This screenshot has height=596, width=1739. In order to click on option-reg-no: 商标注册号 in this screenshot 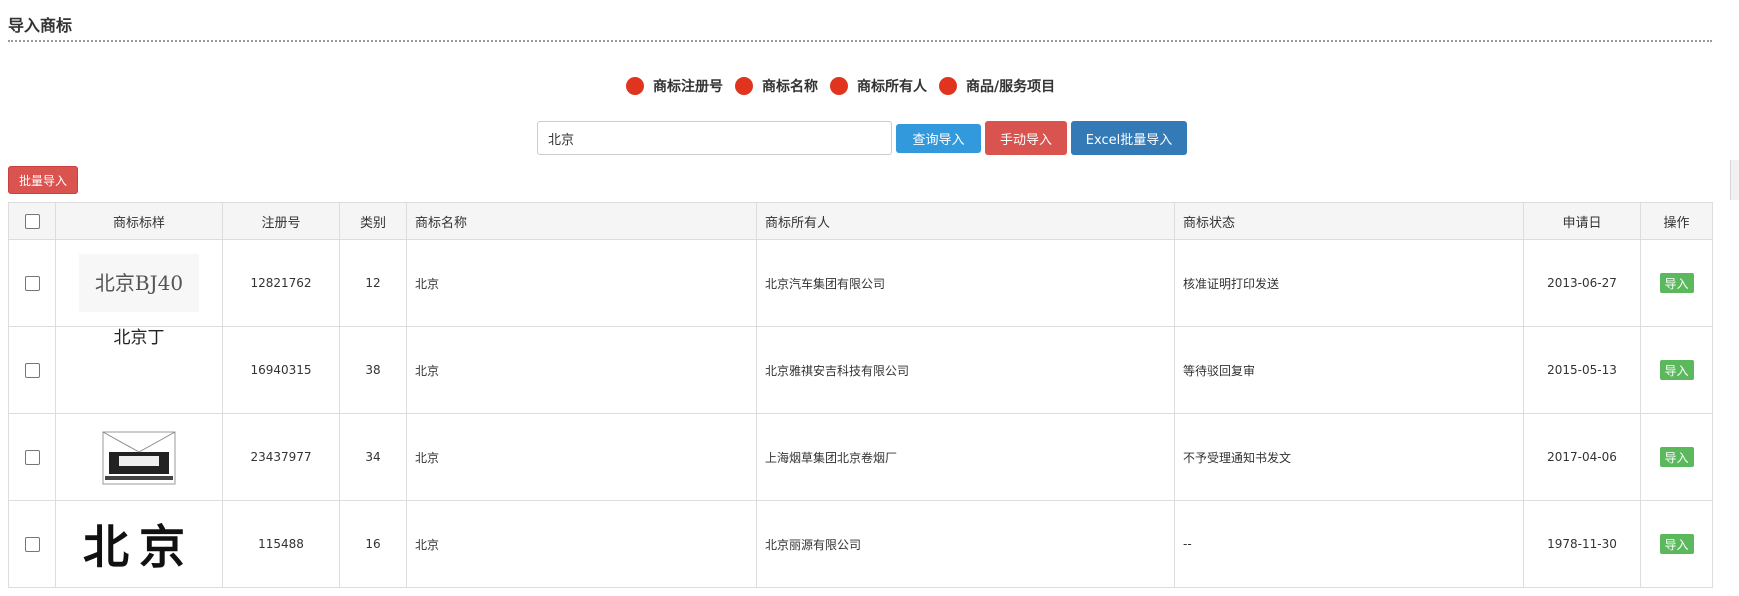, I will do `click(674, 86)`.